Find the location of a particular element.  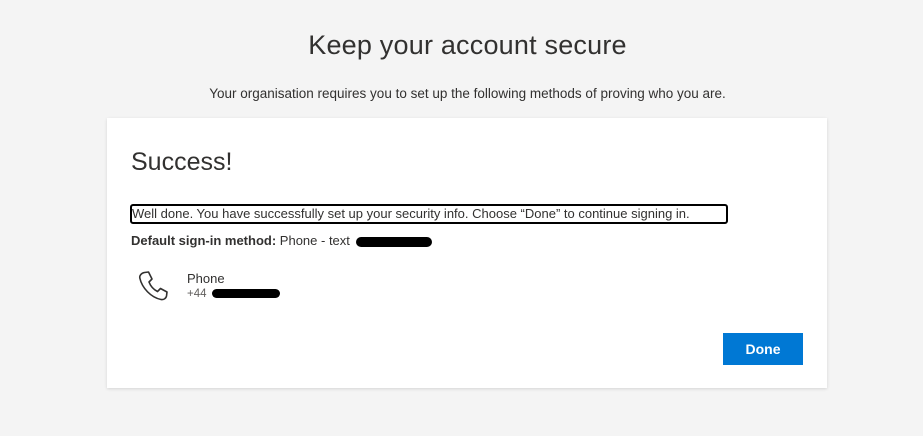

phone-method-number: +44 is located at coordinates (233, 294).